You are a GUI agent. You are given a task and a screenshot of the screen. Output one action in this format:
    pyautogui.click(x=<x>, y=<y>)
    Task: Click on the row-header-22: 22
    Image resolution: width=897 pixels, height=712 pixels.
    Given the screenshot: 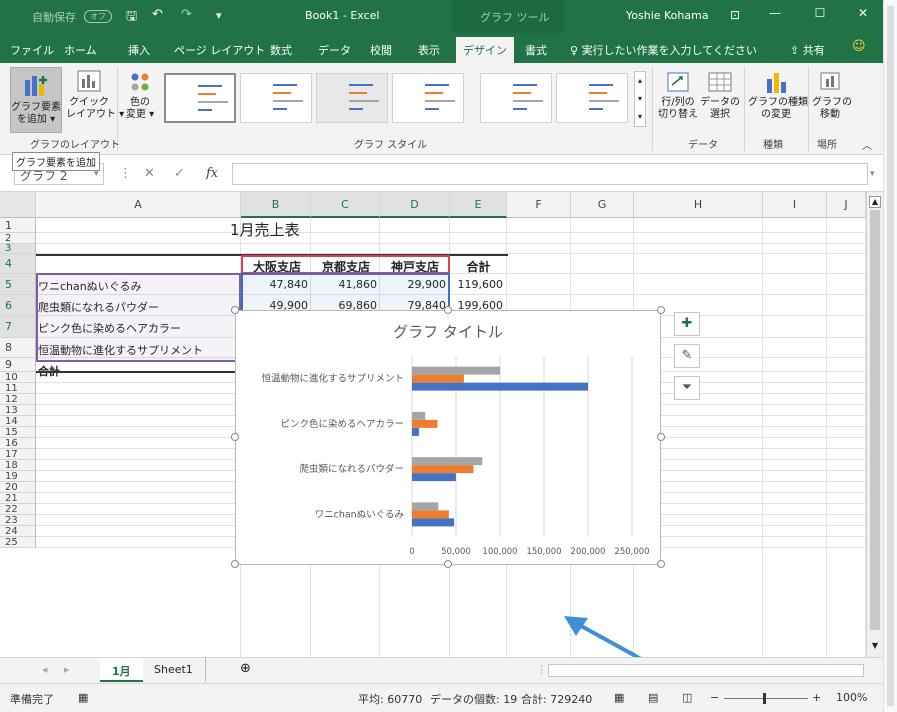 What is the action you would take?
    pyautogui.click(x=18, y=509)
    